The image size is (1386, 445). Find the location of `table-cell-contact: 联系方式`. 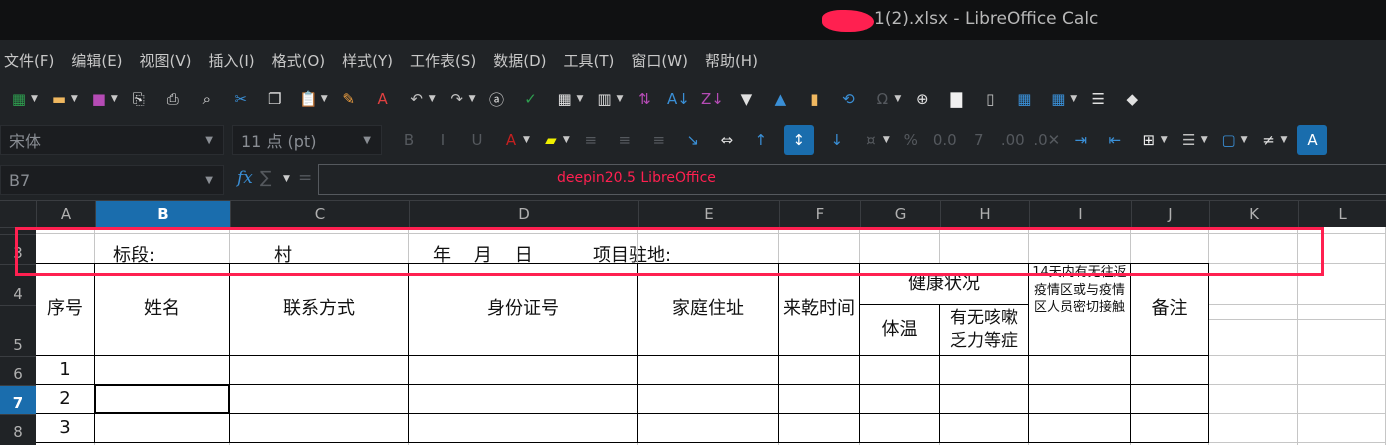

table-cell-contact: 联系方式 is located at coordinates (319, 309).